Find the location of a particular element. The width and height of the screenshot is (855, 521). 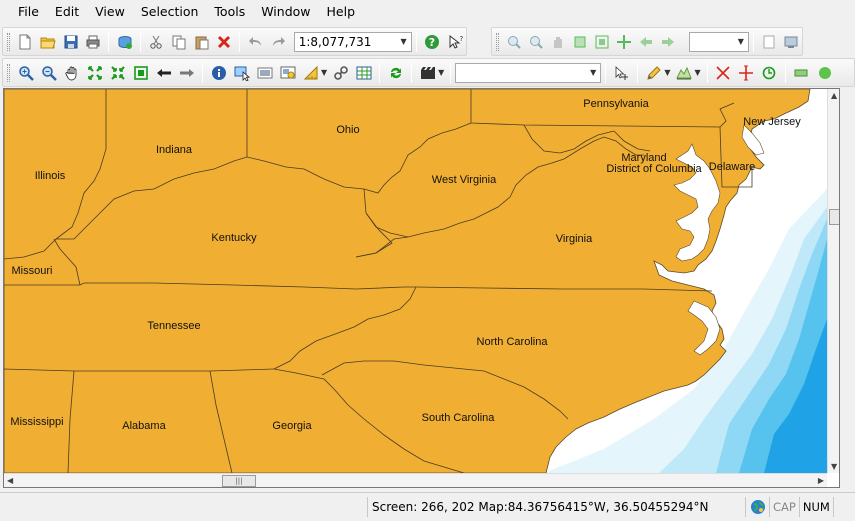

select-features-icon is located at coordinates (241, 72).